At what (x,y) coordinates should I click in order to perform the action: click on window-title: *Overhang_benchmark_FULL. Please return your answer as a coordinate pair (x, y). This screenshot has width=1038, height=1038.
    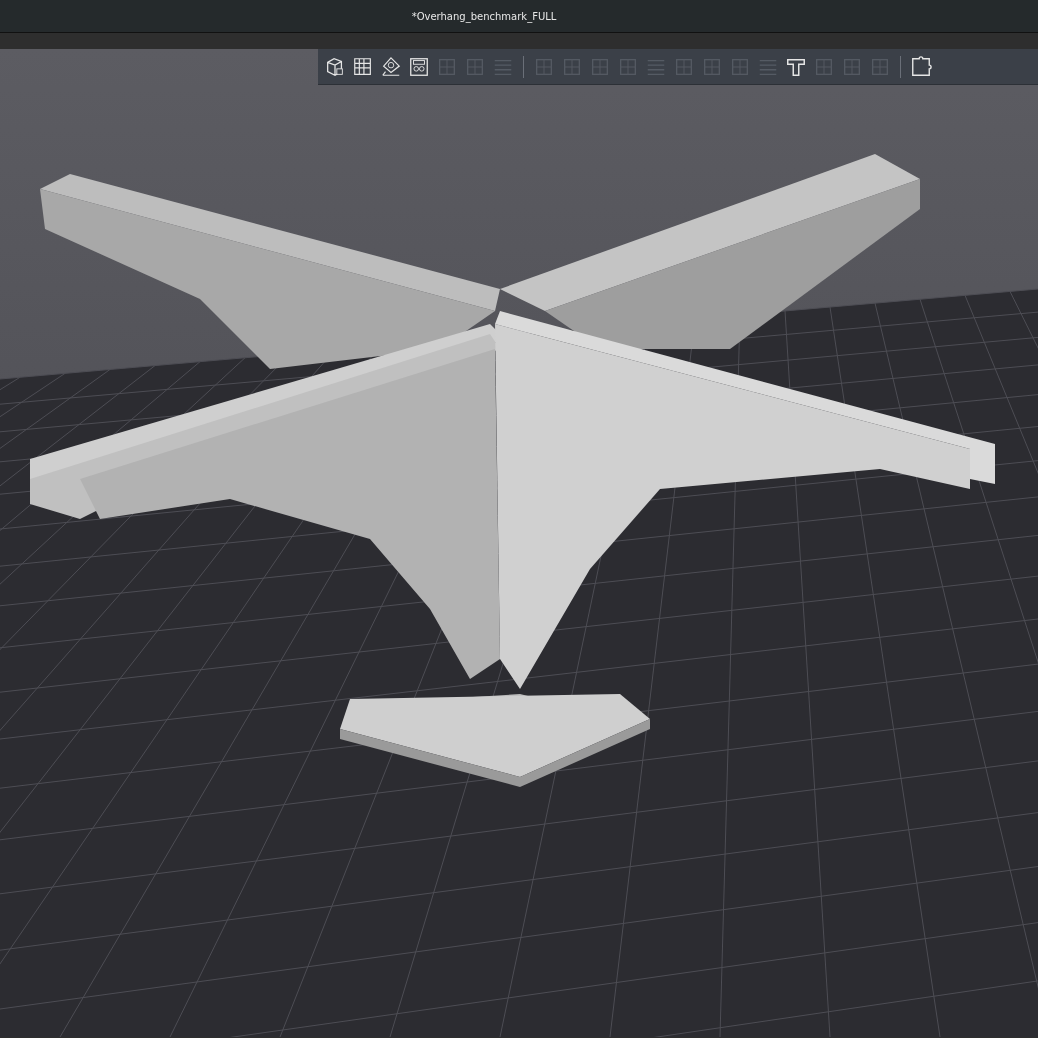
    Looking at the image, I should click on (484, 16).